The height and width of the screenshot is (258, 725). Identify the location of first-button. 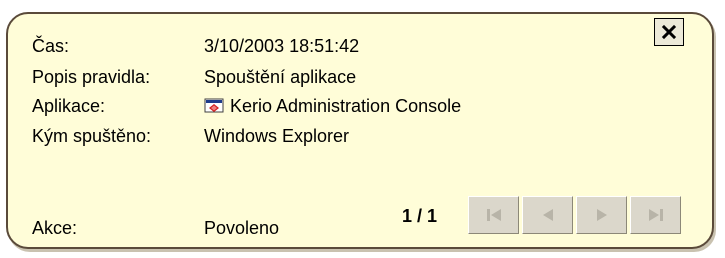
(493, 215).